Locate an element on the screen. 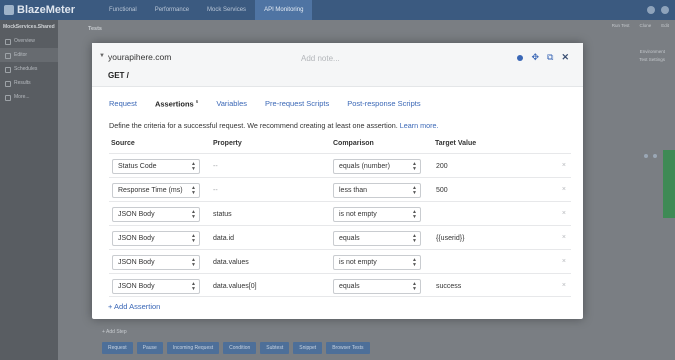 This screenshot has height=360, width=675. move-icon: ✥ is located at coordinates (535, 57).